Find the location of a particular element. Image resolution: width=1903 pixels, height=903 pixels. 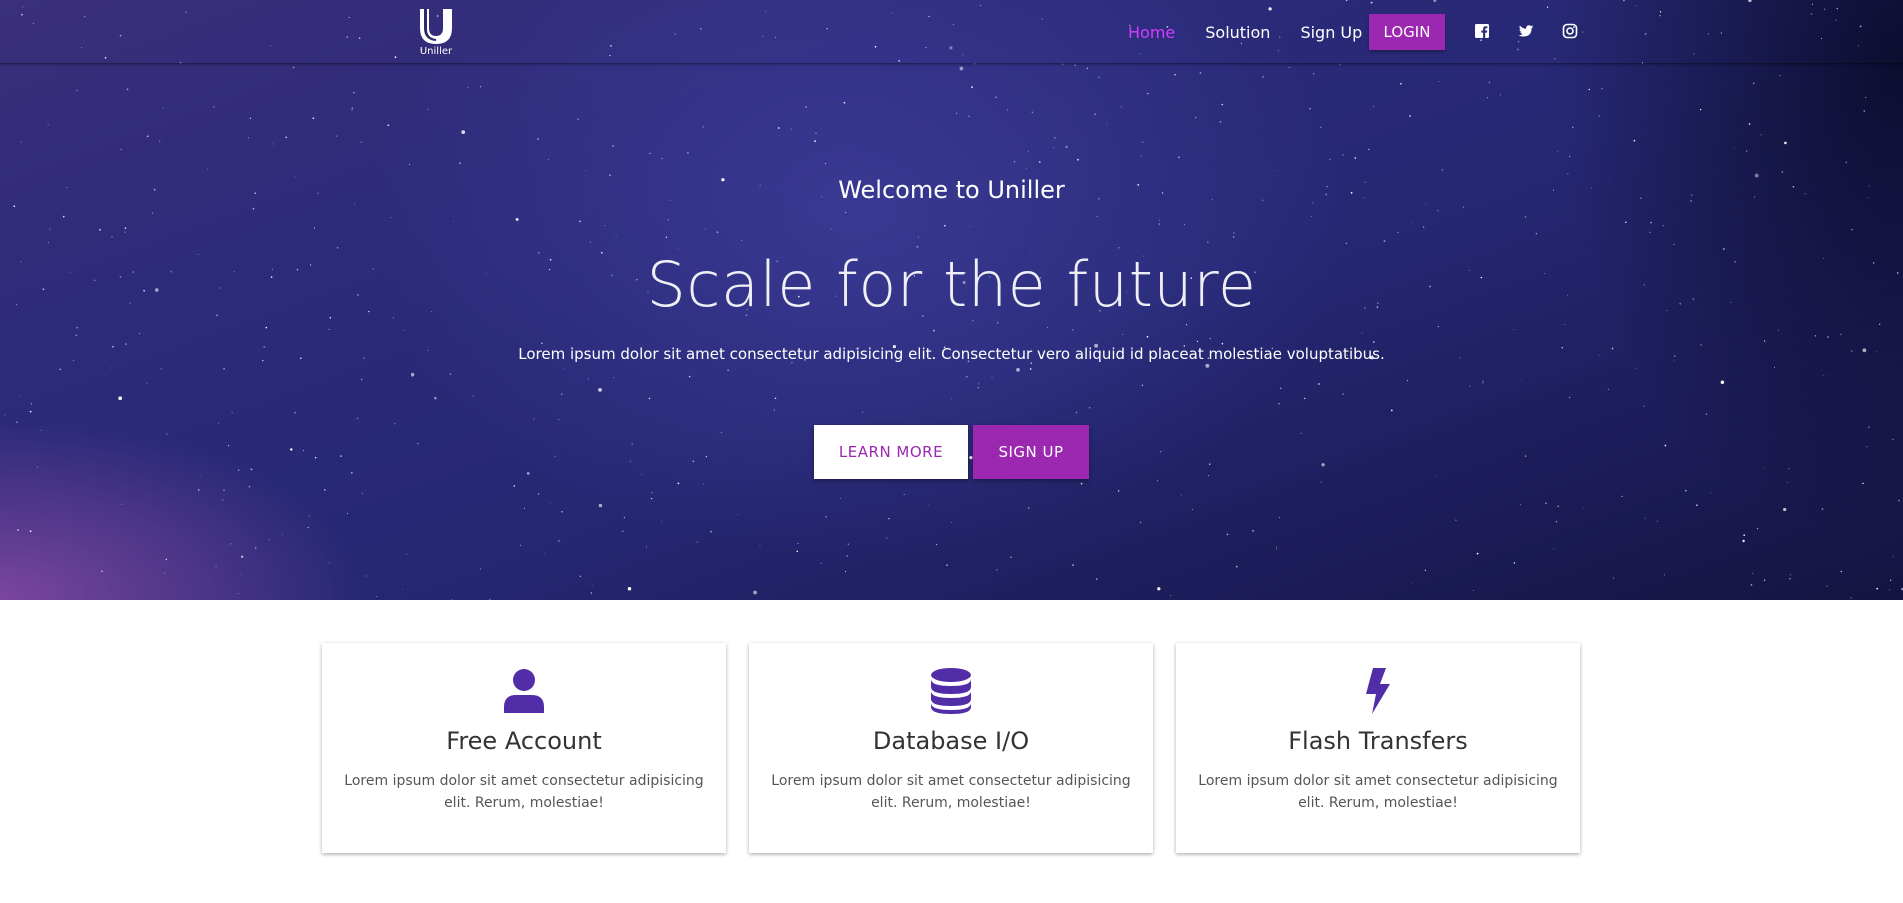

bolt-icon is located at coordinates (1378, 691).